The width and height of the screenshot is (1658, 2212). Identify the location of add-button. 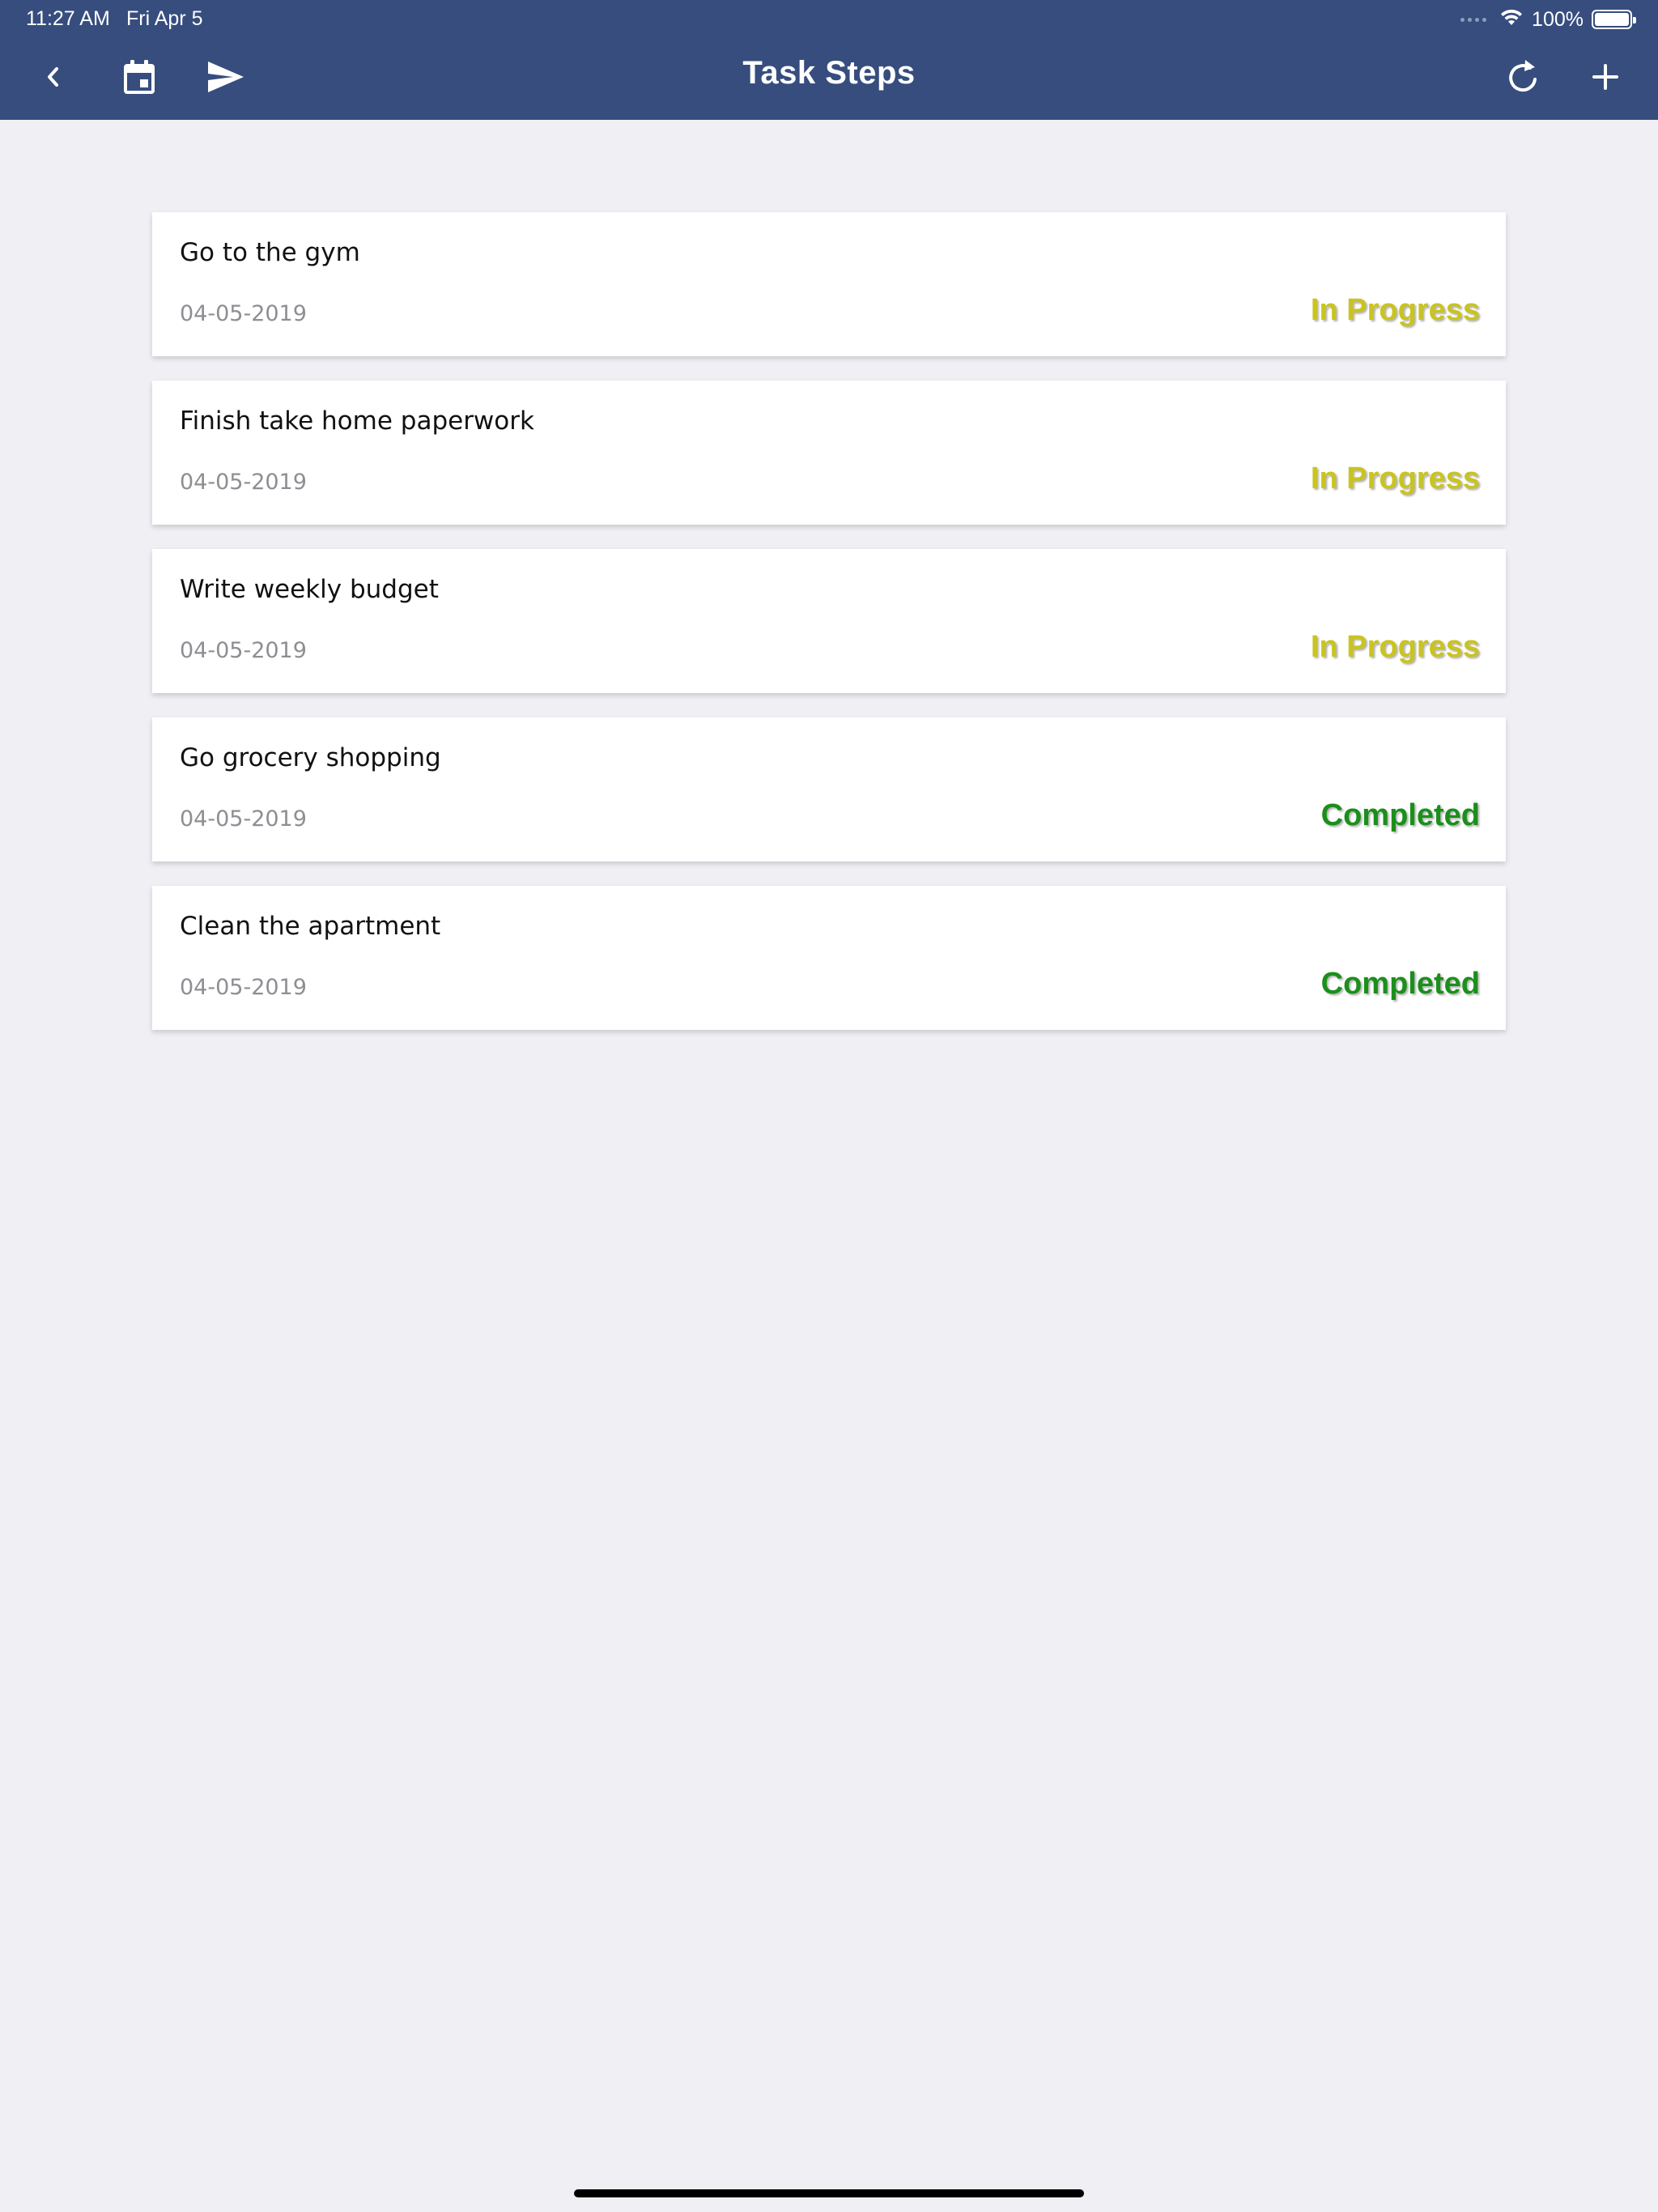
(1605, 77).